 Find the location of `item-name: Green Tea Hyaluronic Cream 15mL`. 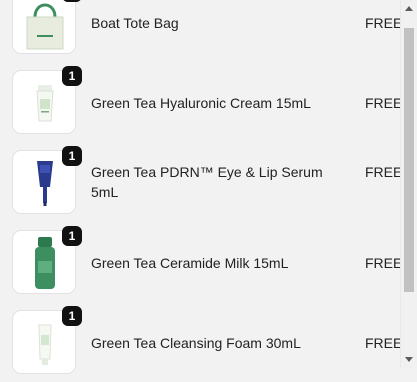

item-name: Green Tea Hyaluronic Cream 15mL is located at coordinates (201, 103).